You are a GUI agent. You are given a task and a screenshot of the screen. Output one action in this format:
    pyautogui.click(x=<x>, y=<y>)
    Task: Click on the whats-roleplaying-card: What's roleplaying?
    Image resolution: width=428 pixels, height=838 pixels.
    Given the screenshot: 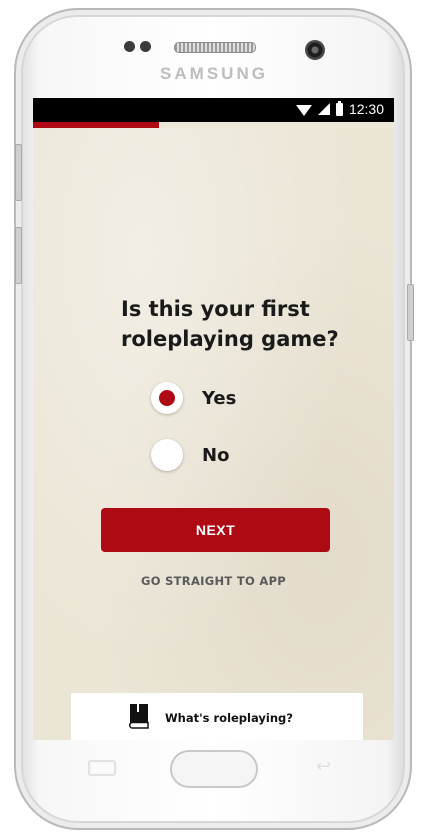 What is the action you would take?
    pyautogui.click(x=217, y=716)
    